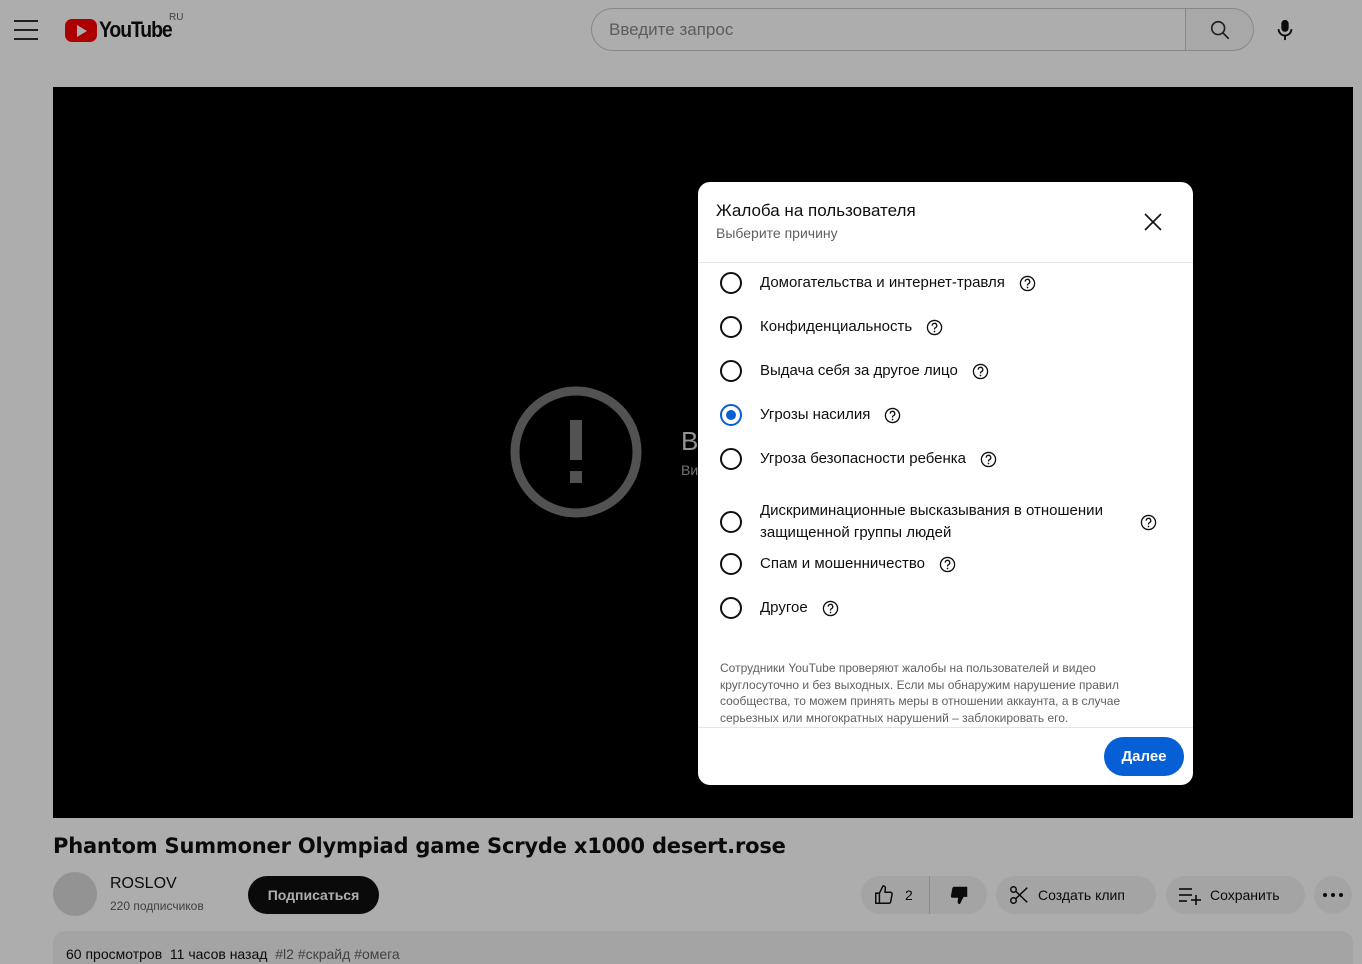 This screenshot has width=1362, height=964. What do you see at coordinates (863, 458) in the screenshot?
I see `reason-label: Угроза безопасности ребенка` at bounding box center [863, 458].